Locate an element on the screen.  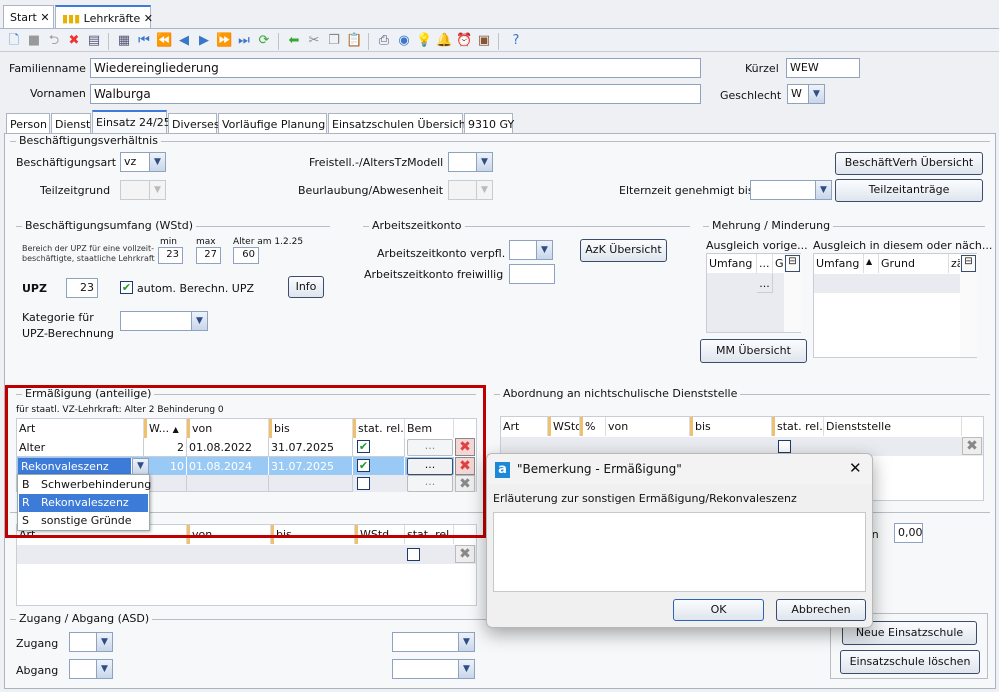
column-header-bem: Bem is located at coordinates (429, 428).